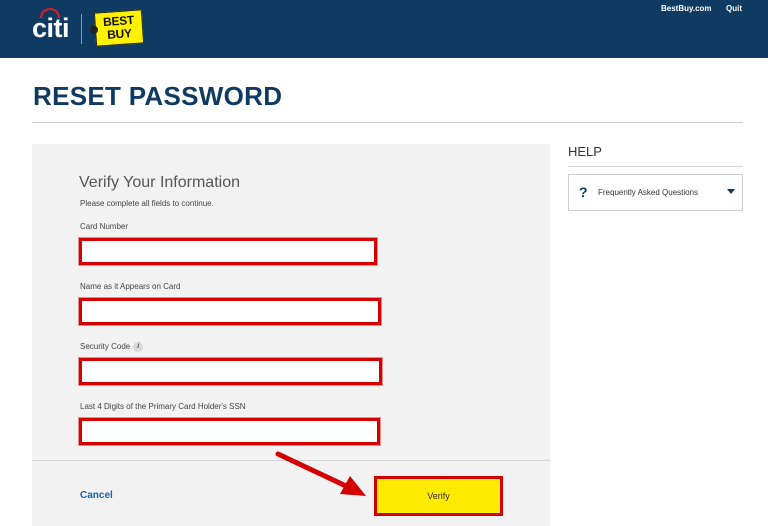 This screenshot has height=526, width=768. I want to click on red-arrow-annotation, so click(320, 473).